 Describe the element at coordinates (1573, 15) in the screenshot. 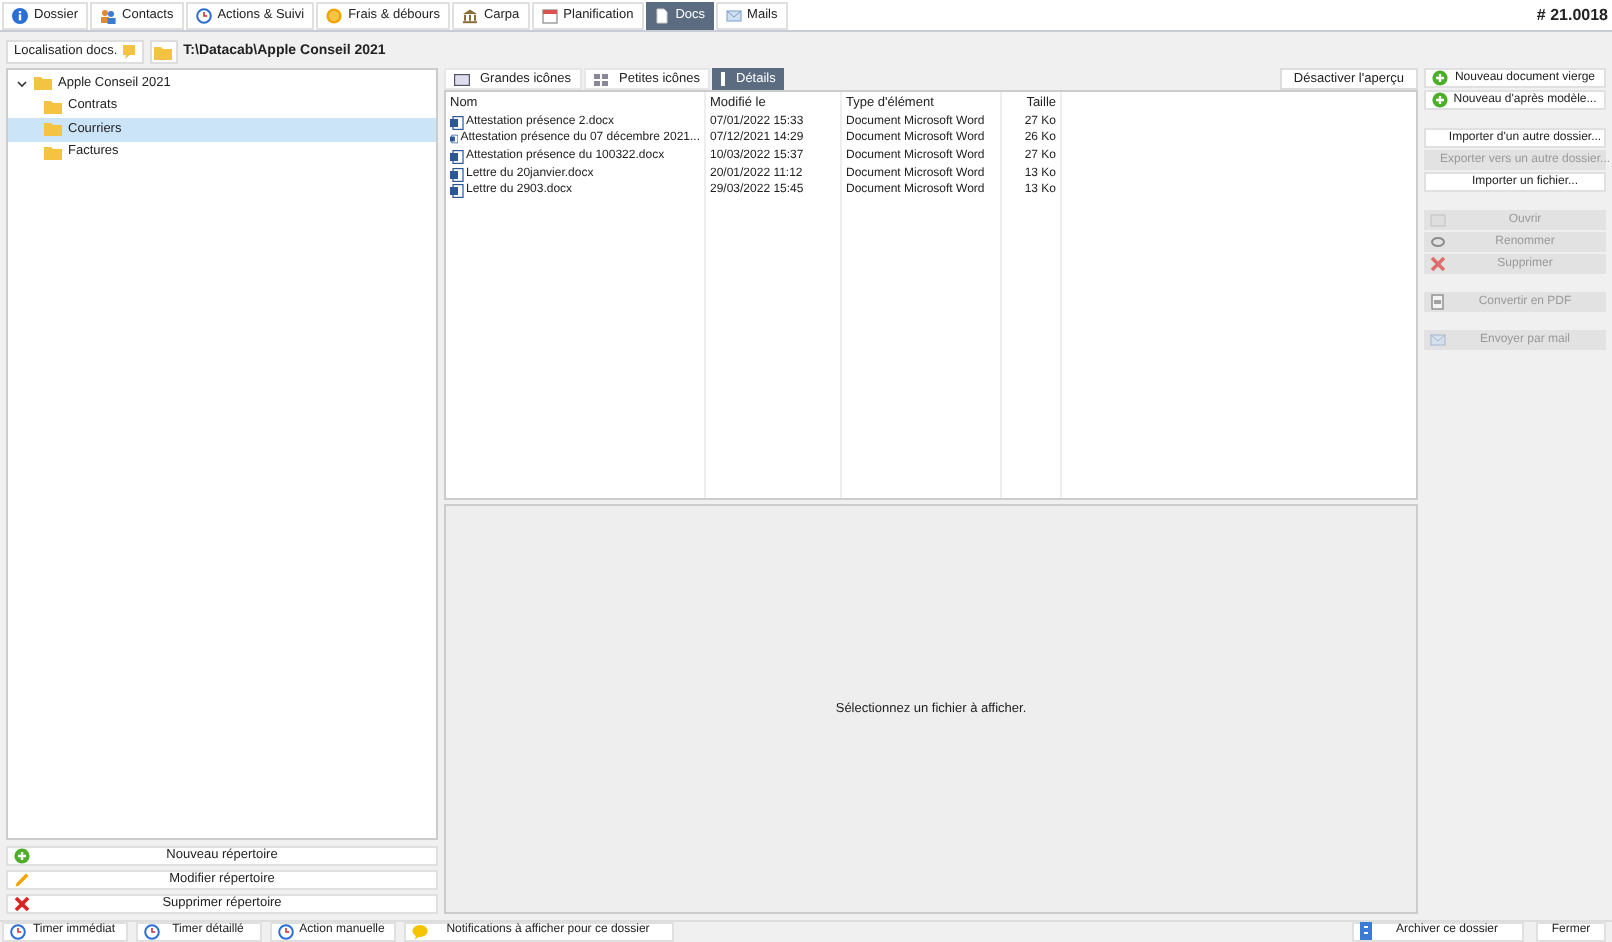

I see `case-number: # 21.0018` at that location.